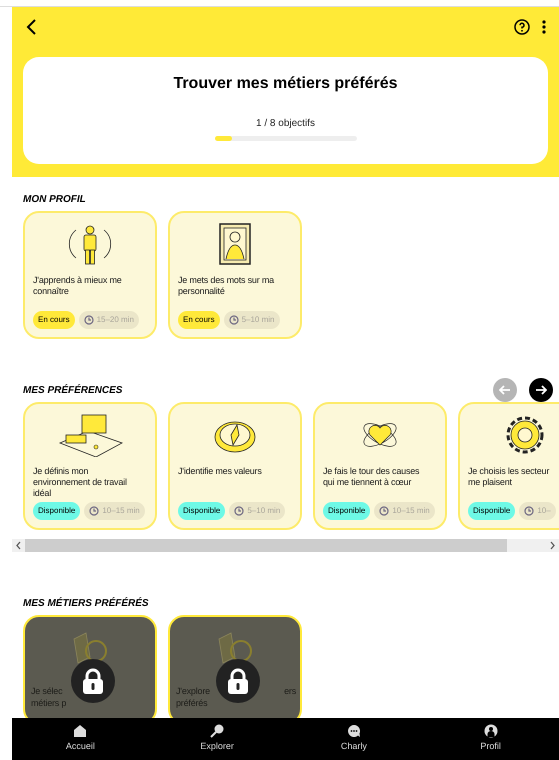  What do you see at coordinates (86, 603) in the screenshot?
I see `section-title: MES MÉTIERS PRÉFÉRÉS` at bounding box center [86, 603].